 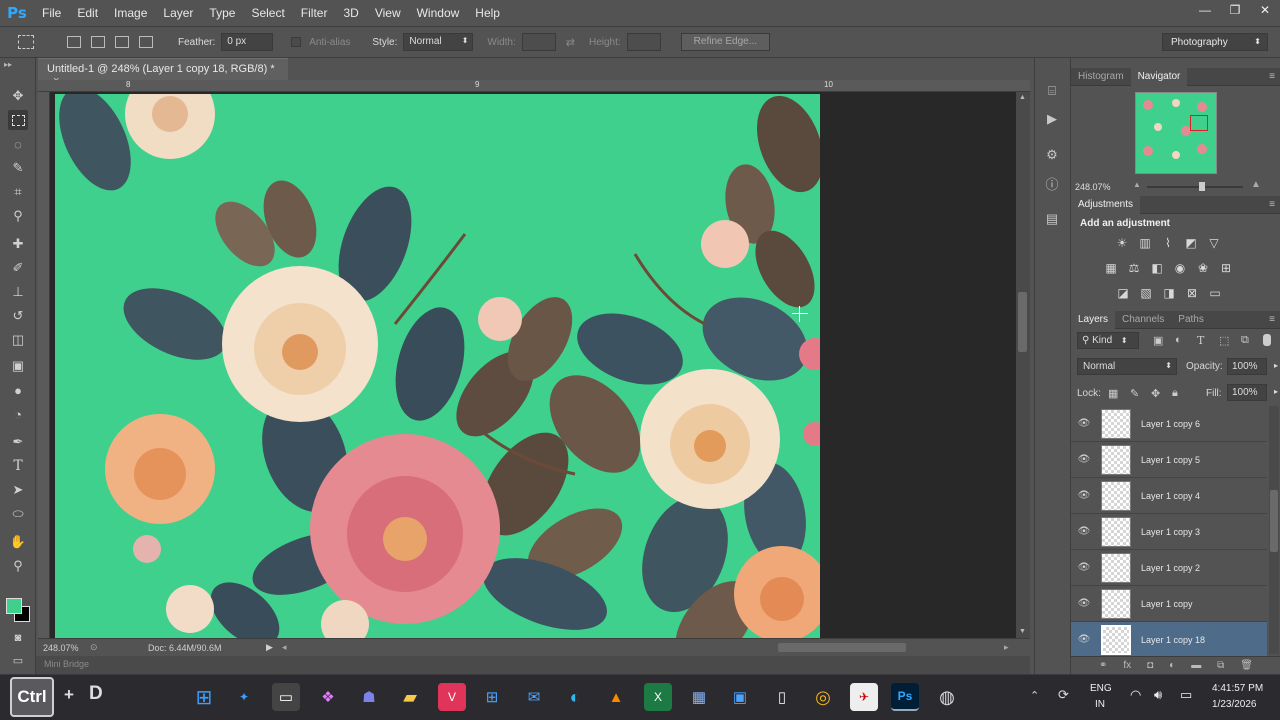 I want to click on color-balance-icon: ⚖, so click(x=1134, y=268).